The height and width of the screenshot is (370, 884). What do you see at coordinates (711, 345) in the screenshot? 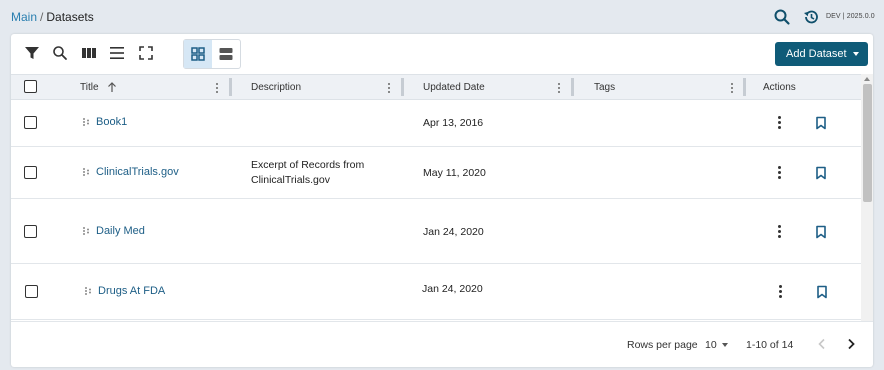
I see `rows-per-page-select: 10` at bounding box center [711, 345].